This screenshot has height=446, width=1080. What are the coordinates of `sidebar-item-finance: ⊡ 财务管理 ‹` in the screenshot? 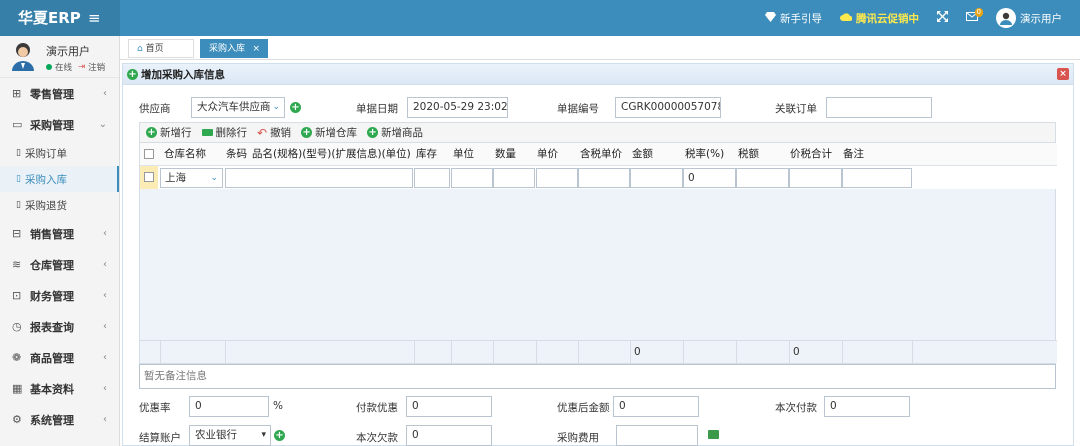 It's located at (59, 295).